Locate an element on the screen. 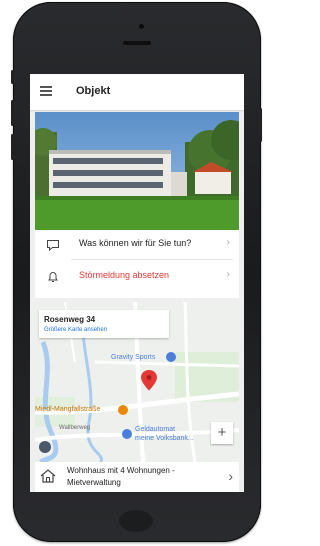 Image resolution: width=320 pixels, height=546 pixels. building-photo is located at coordinates (137, 171).